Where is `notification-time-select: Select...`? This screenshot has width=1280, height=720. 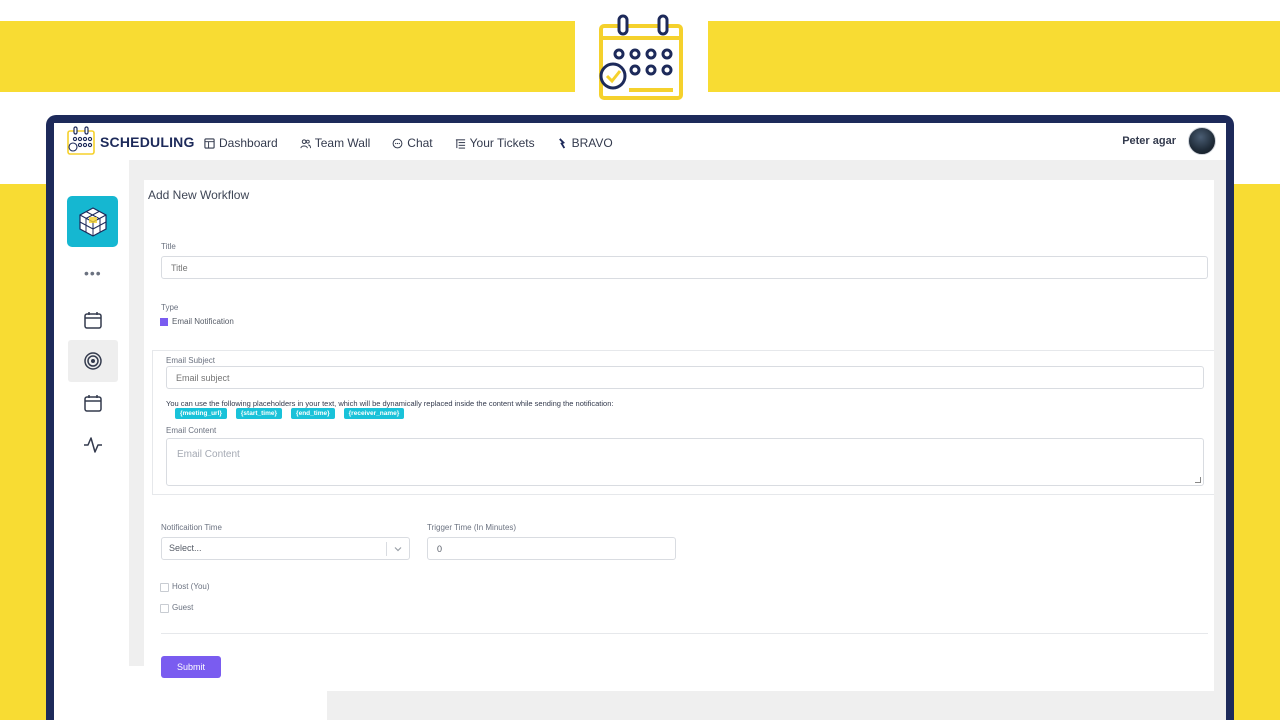
notification-time-select: Select... is located at coordinates (285, 548).